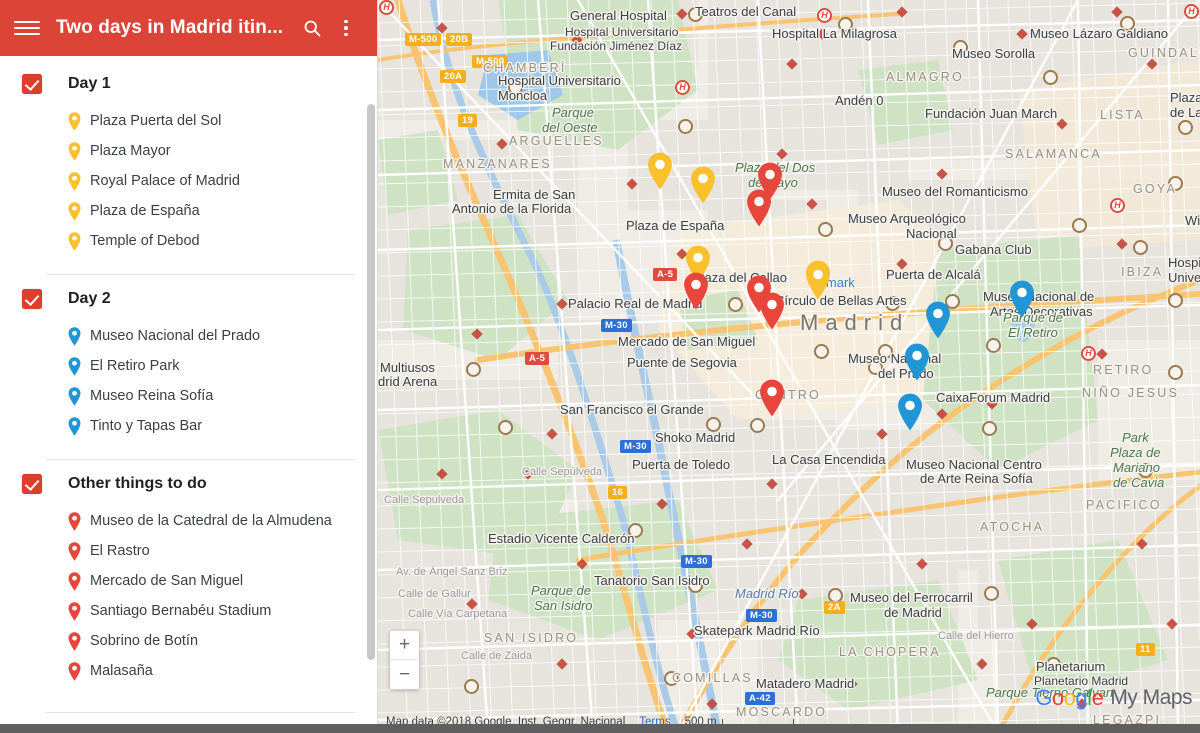 This screenshot has height=733, width=1200. I want to click on list-item: Plaza Mayor, so click(188, 151).